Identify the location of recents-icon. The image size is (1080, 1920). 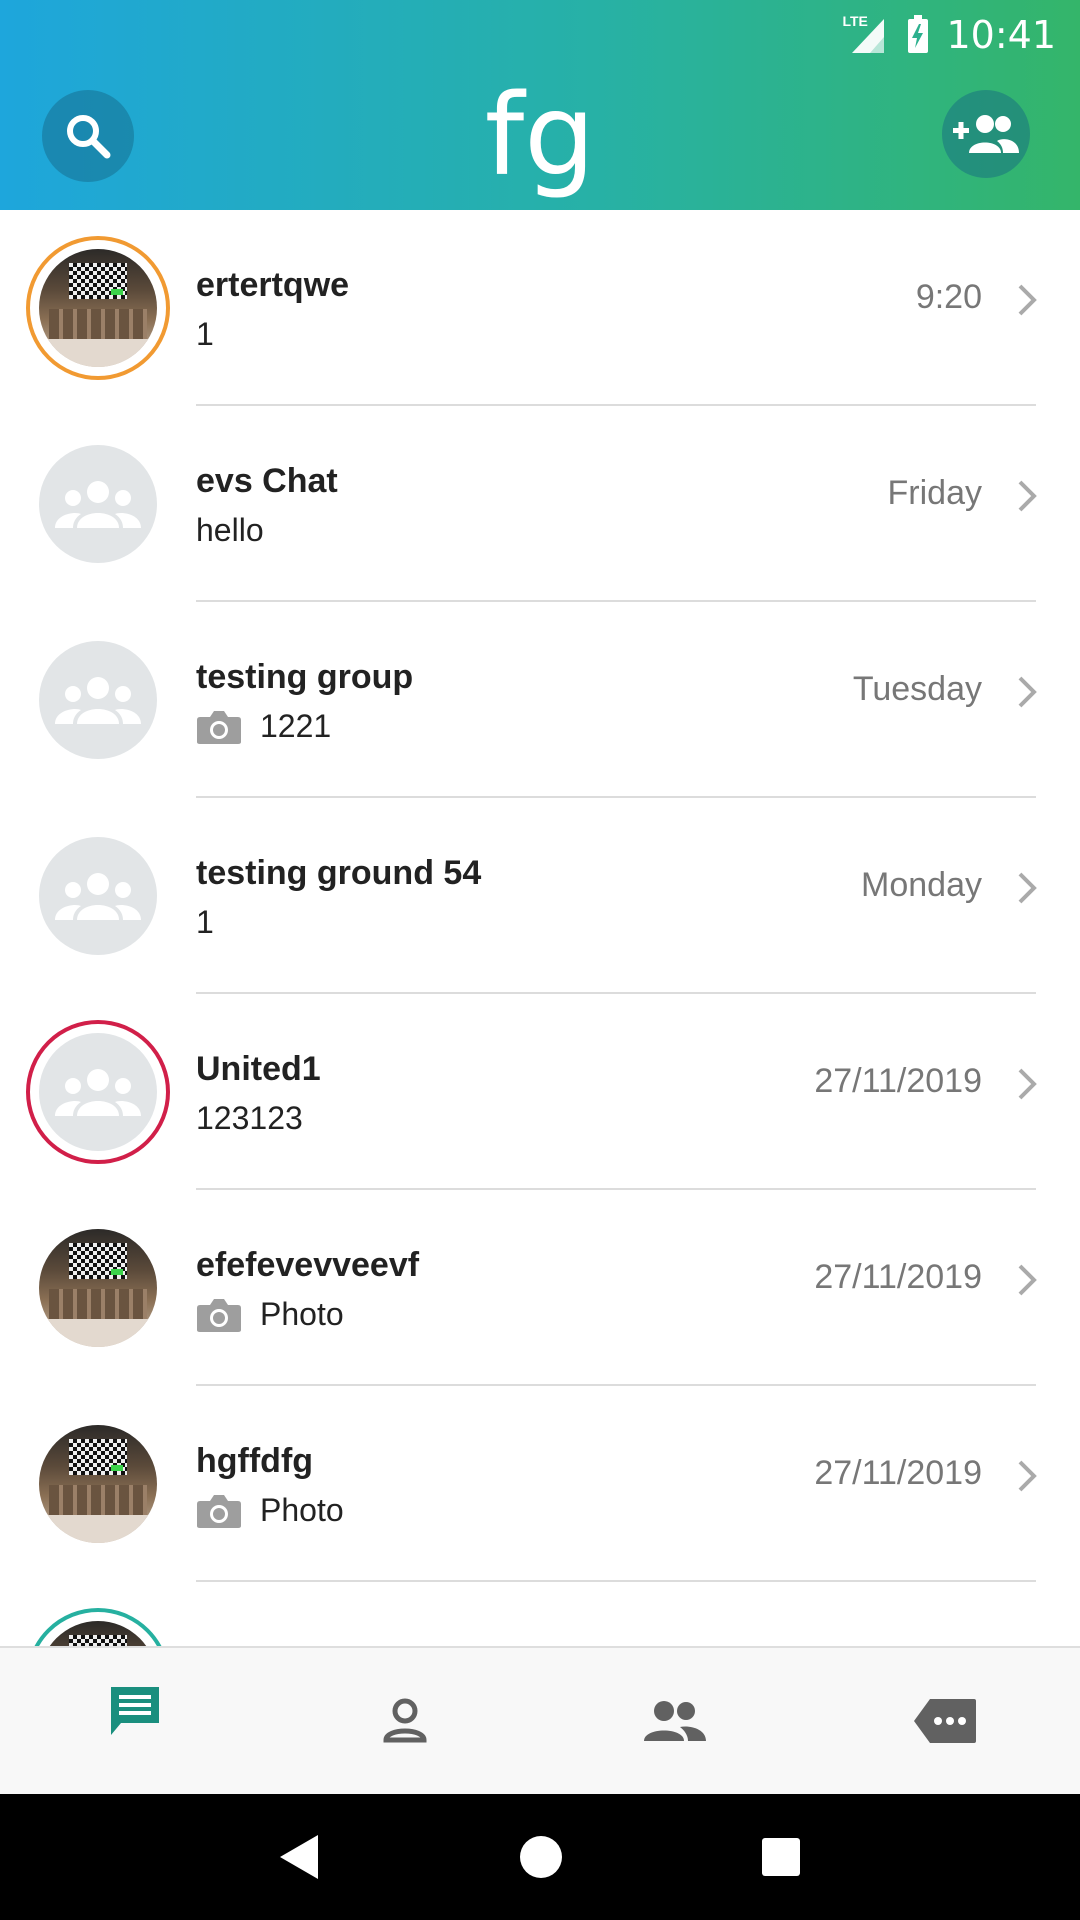
(781, 1857).